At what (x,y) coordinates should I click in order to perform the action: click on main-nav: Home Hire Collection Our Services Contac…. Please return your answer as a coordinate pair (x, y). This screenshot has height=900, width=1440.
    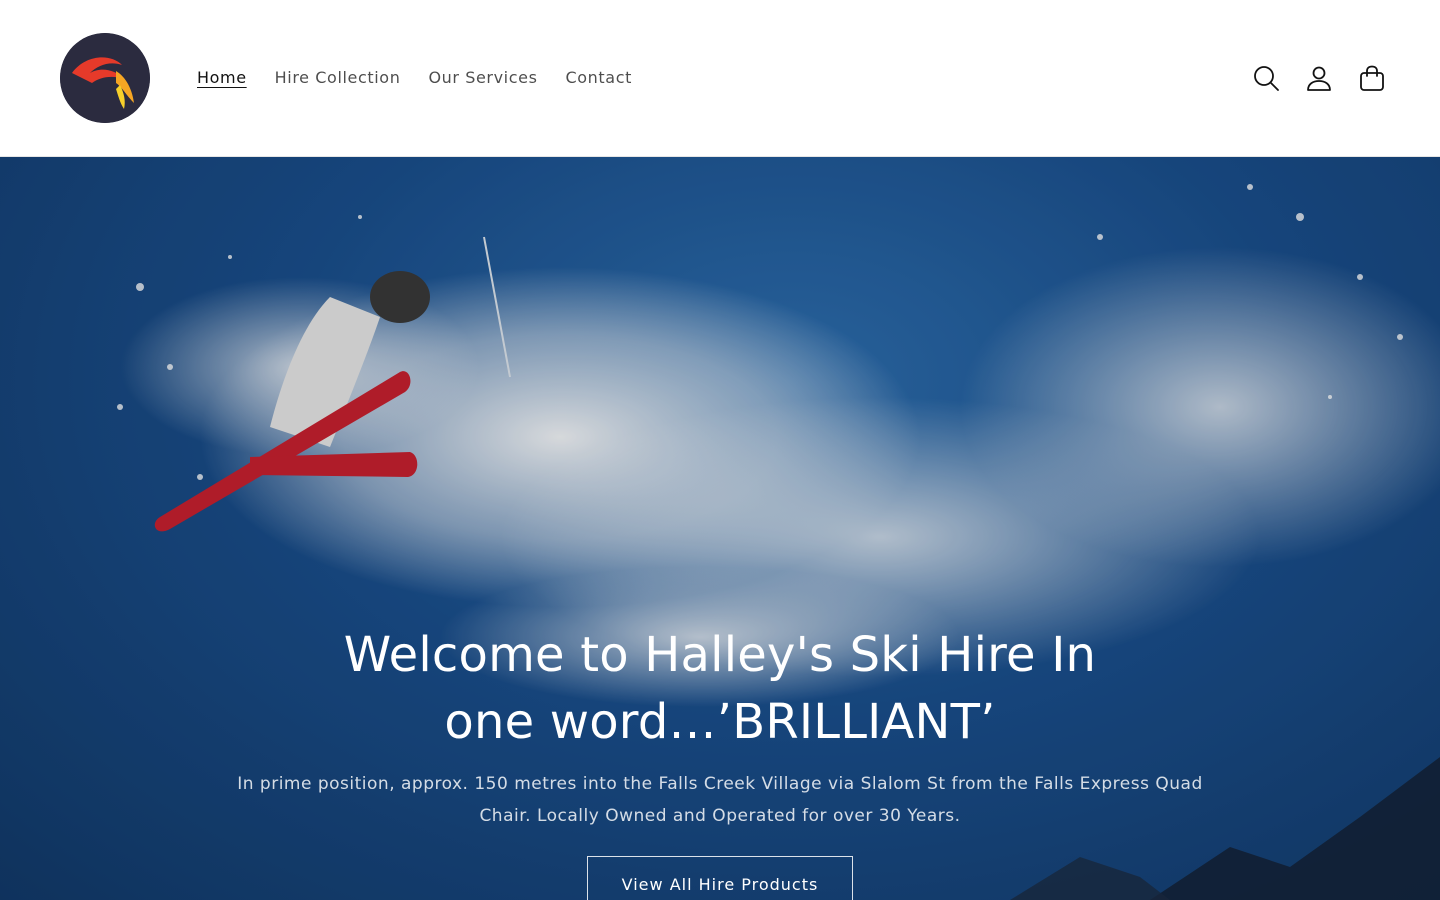
    Looking at the image, I should click on (414, 78).